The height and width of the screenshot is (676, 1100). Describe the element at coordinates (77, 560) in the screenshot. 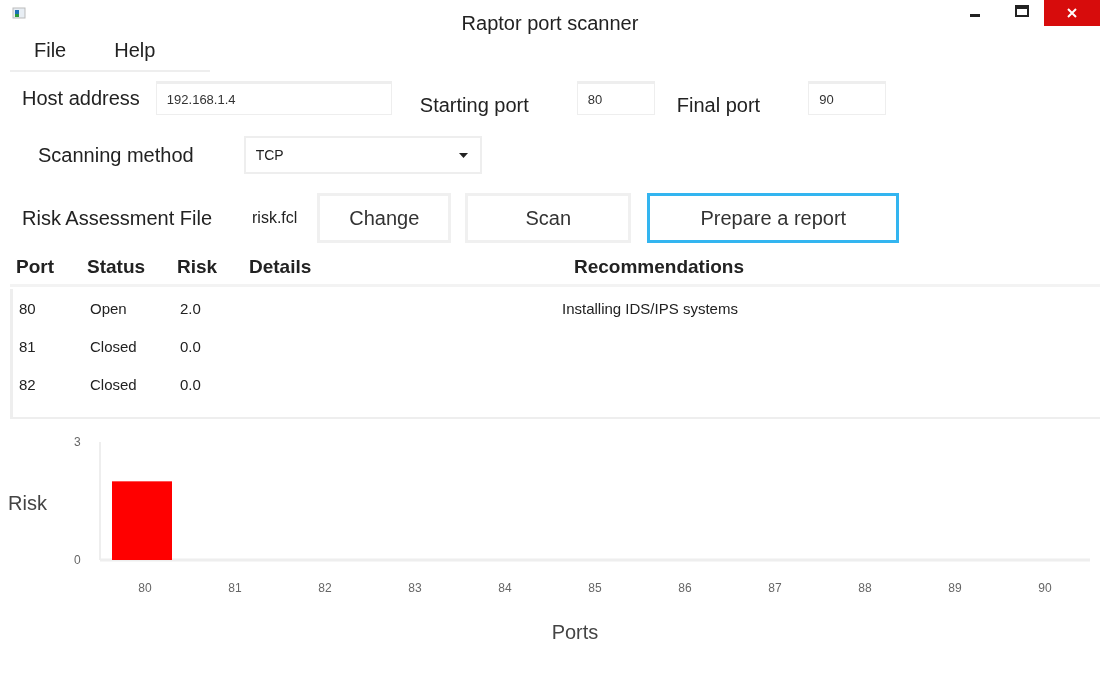

I see `y-tick-label: 0` at that location.